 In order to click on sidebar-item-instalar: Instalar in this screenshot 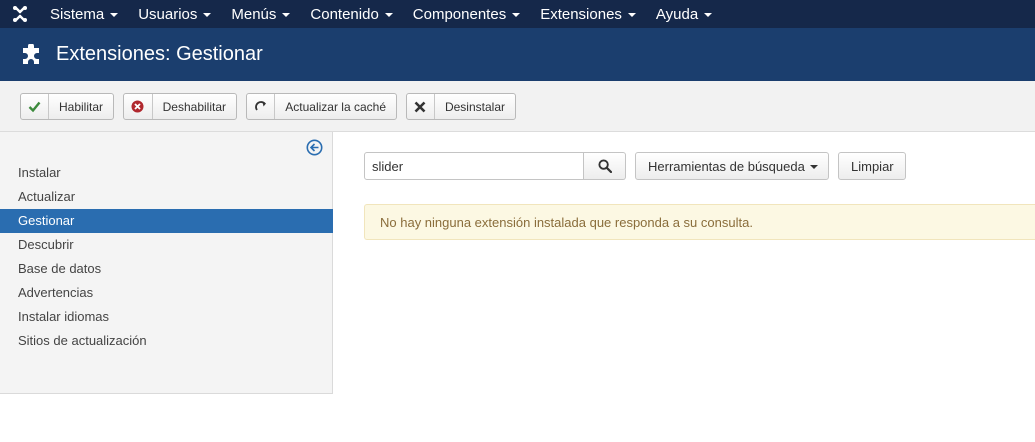, I will do `click(166, 173)`.